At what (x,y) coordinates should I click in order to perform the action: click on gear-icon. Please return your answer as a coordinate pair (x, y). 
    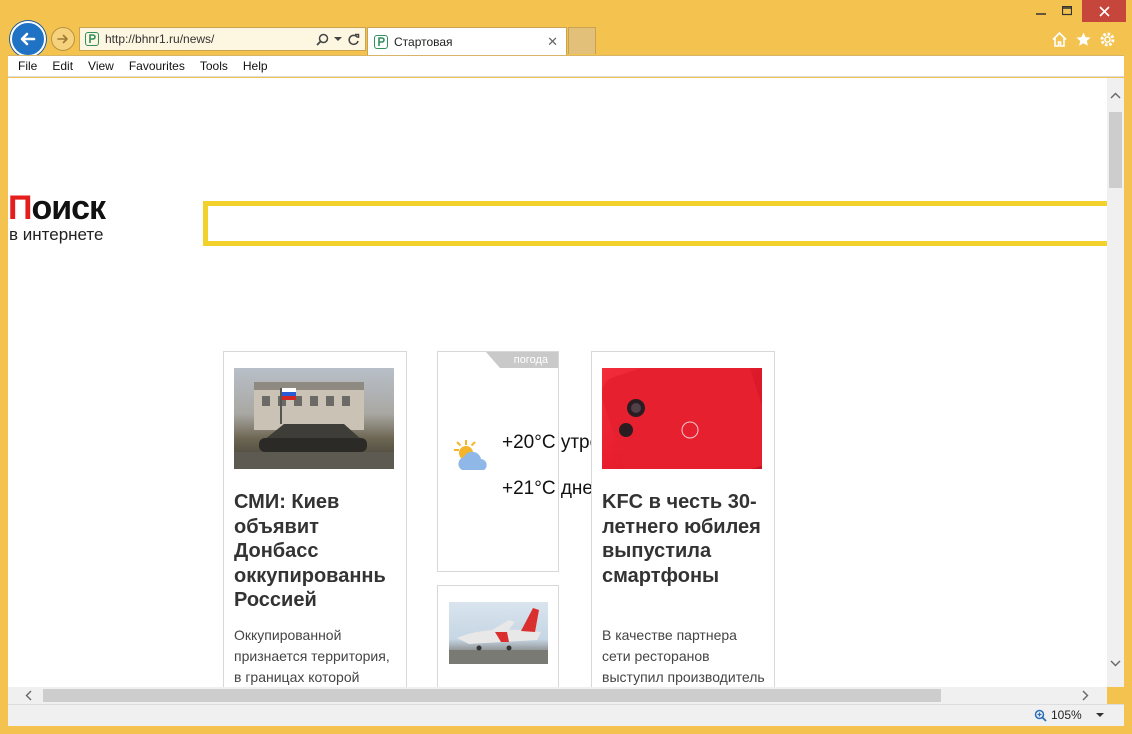
    Looking at the image, I should click on (1107, 39).